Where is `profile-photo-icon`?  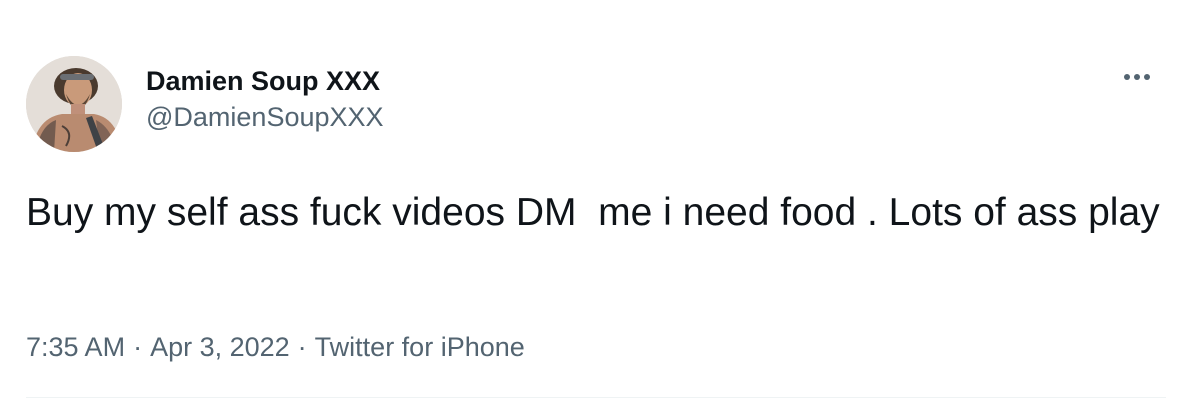 profile-photo-icon is located at coordinates (74, 104).